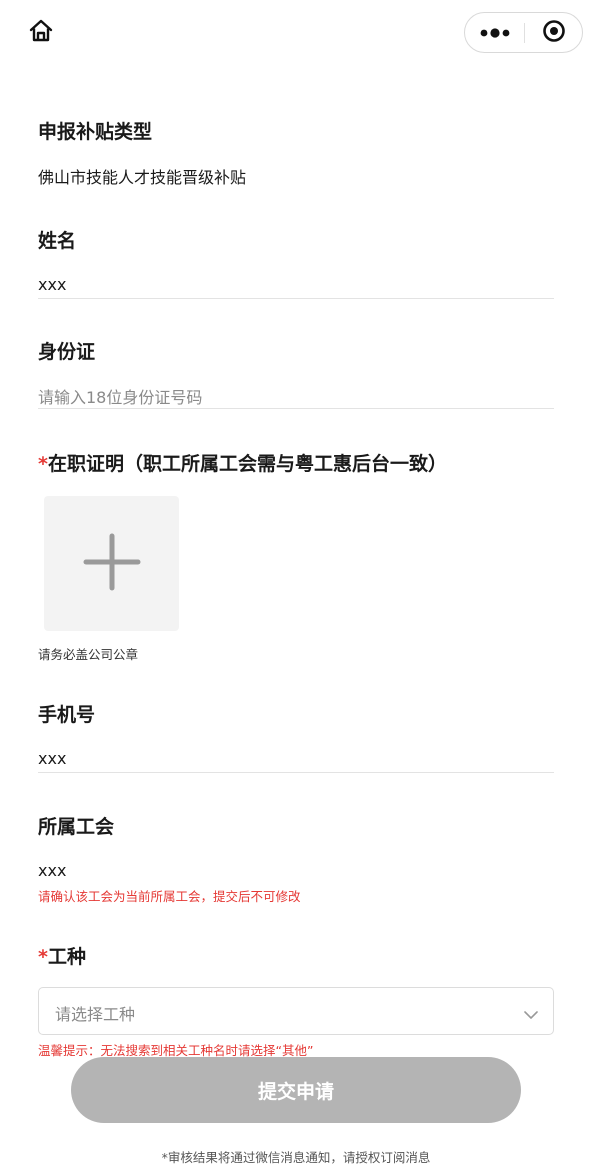 Image resolution: width=592 pixels, height=1172 pixels. I want to click on union-label: 所属工会, so click(76, 827).